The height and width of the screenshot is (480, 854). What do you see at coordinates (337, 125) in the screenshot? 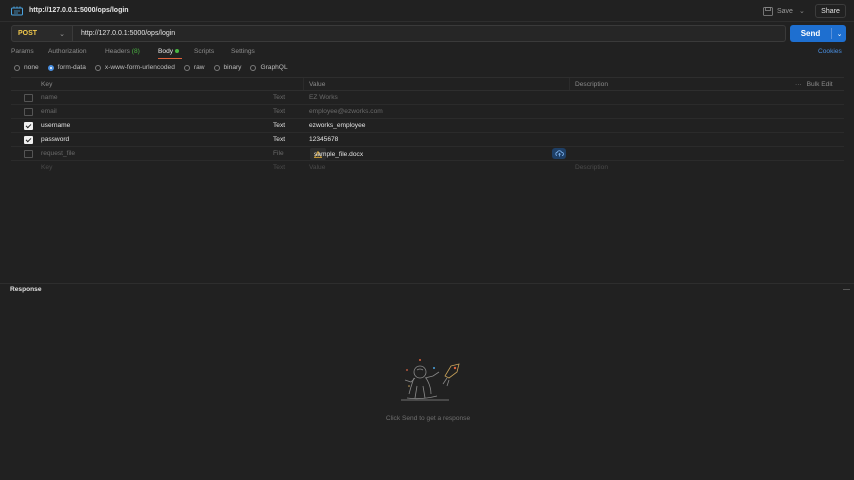
I see `row-value: ezworks_employee` at bounding box center [337, 125].